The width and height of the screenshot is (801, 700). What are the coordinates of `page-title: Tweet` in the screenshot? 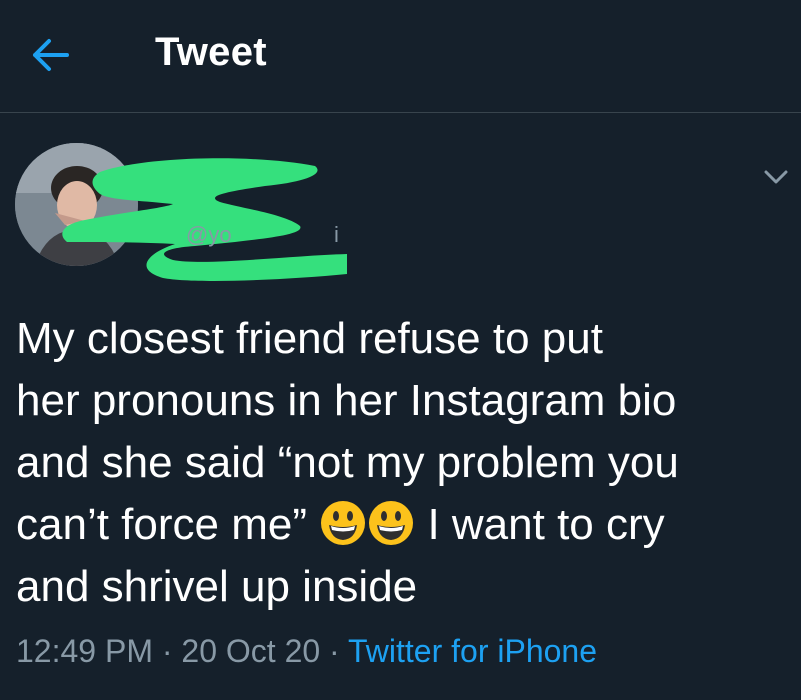 It's located at (211, 52).